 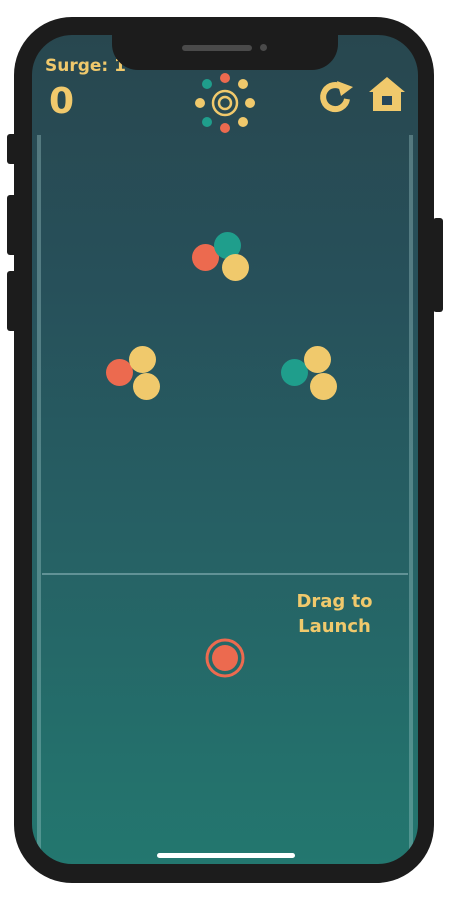 I want to click on surge-label: Surge: 1, so click(x=85, y=66).